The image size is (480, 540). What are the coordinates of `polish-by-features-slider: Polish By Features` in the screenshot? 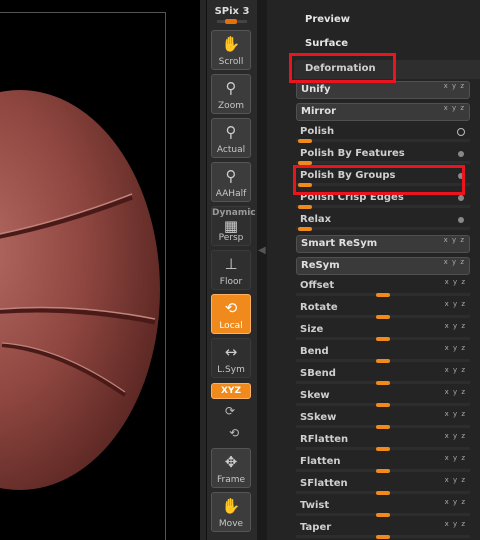 It's located at (383, 155).